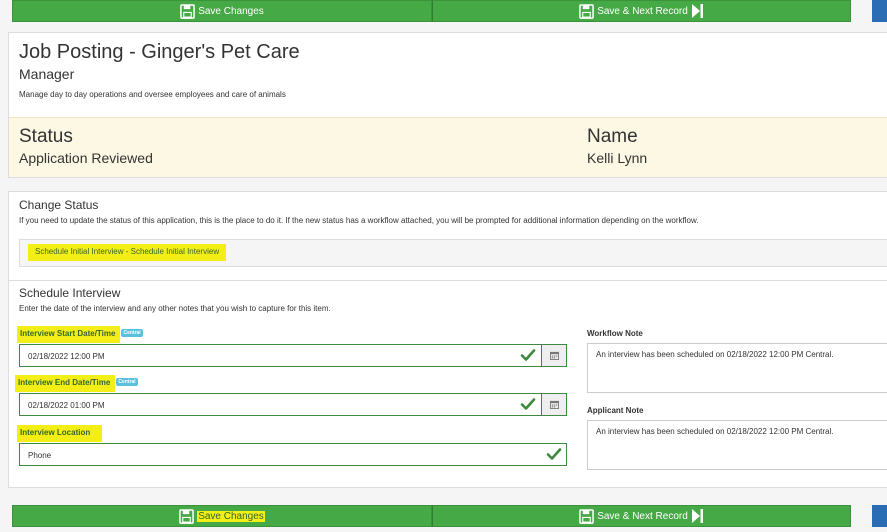  Describe the element at coordinates (615, 410) in the screenshot. I see `applicant-note-label: Applicant Note` at that location.